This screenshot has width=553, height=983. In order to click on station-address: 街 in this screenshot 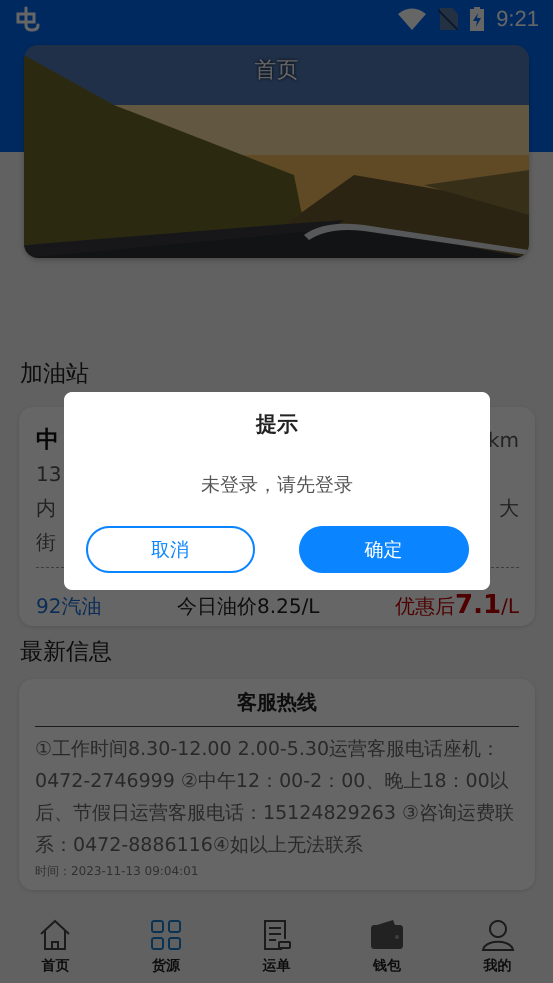, I will do `click(46, 542)`.